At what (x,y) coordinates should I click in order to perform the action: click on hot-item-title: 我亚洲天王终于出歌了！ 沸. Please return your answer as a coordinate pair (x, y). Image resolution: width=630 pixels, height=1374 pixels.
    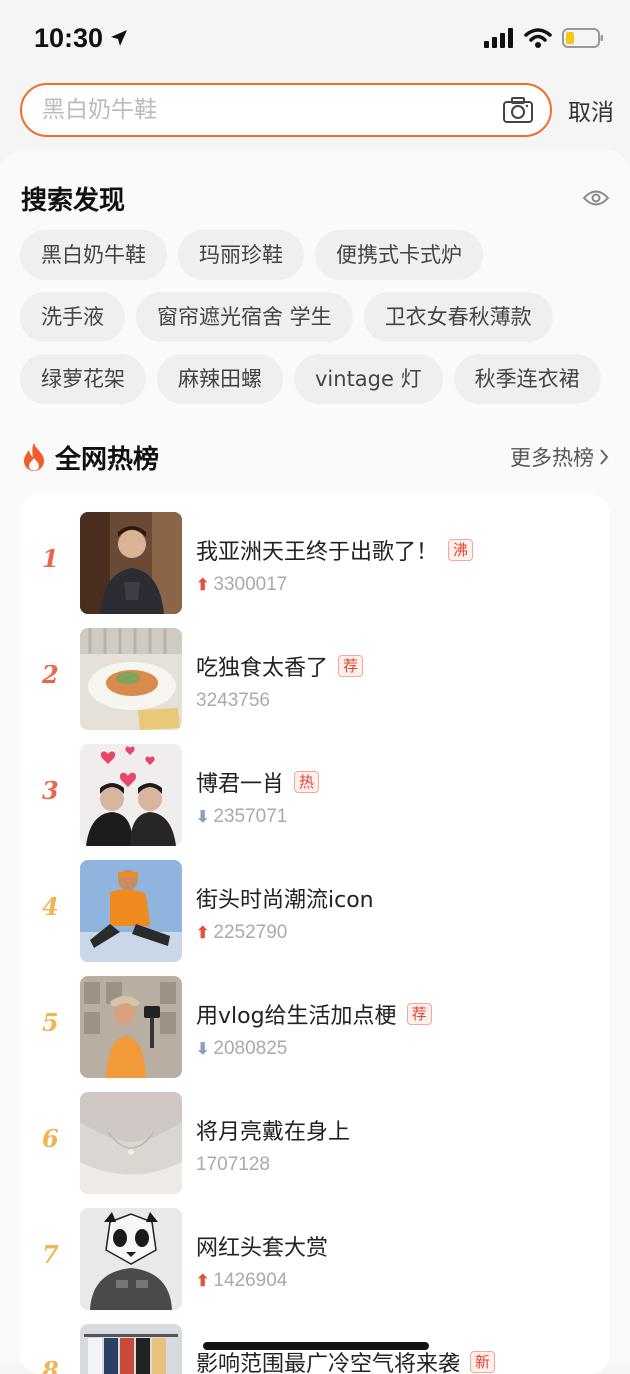
    Looking at the image, I should click on (335, 550).